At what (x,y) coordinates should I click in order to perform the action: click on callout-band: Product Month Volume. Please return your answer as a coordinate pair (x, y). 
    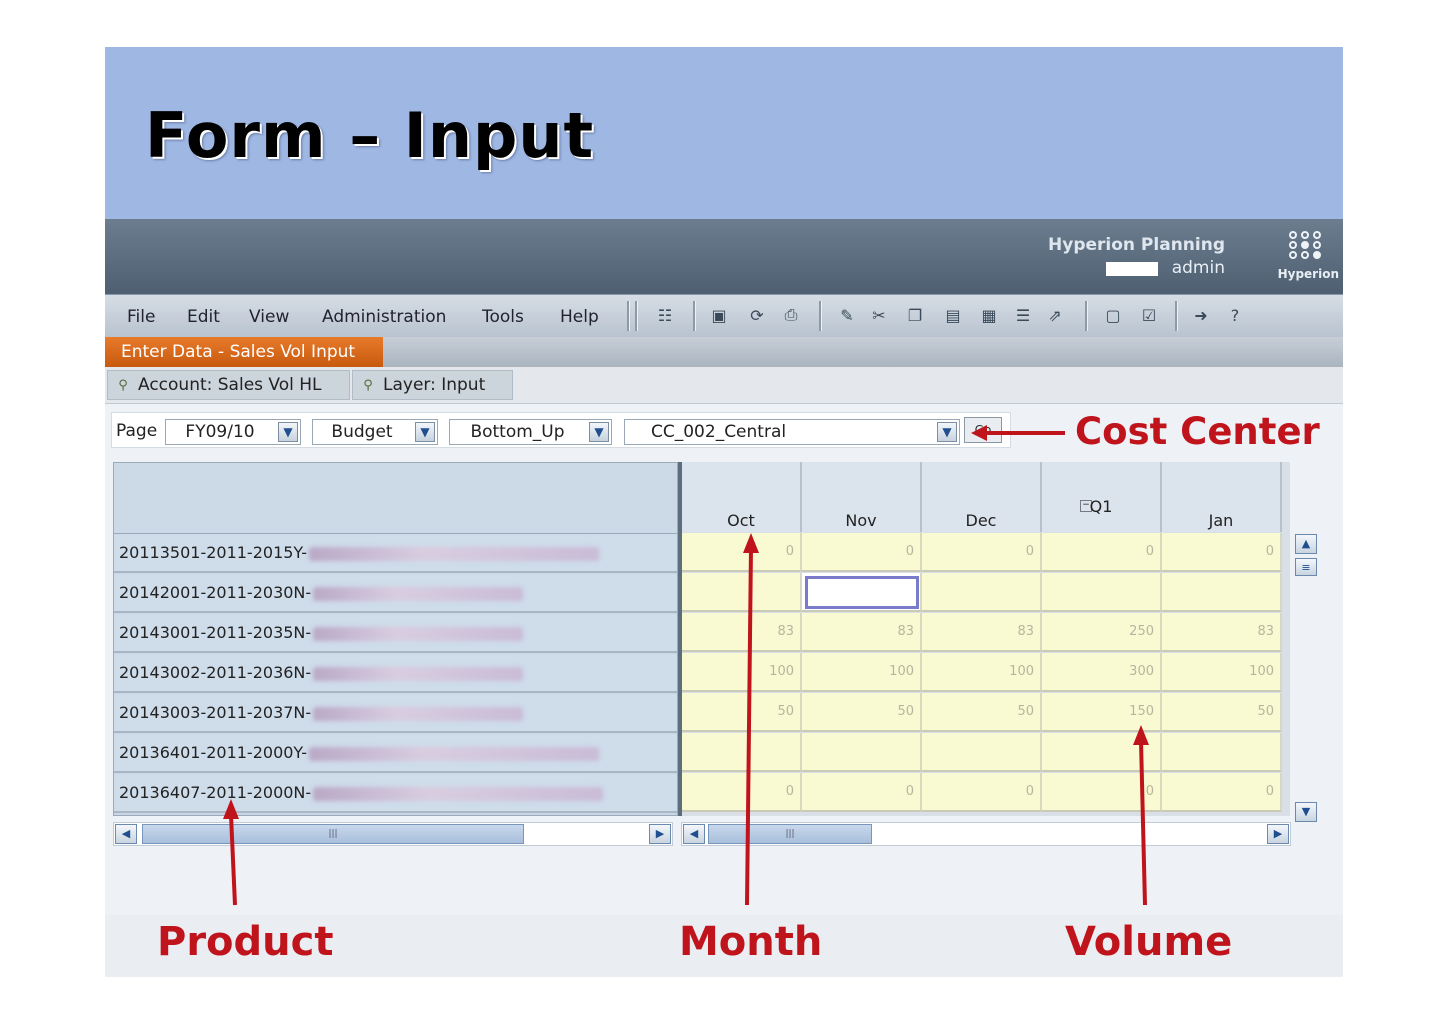
    Looking at the image, I should click on (724, 946).